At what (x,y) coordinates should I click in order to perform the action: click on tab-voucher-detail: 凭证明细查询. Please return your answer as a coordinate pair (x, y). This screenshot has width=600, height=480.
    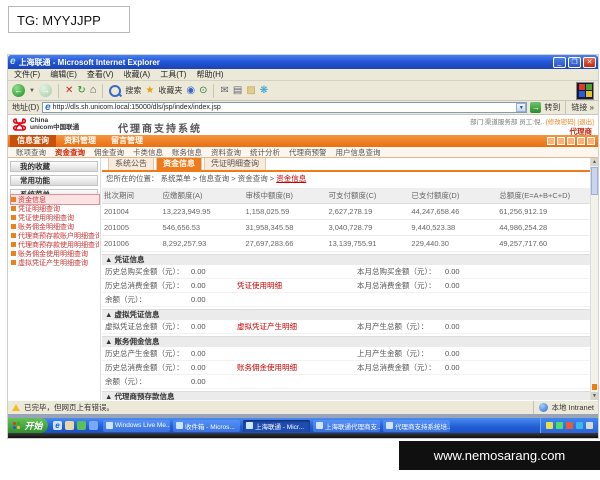
    Looking at the image, I should click on (235, 164).